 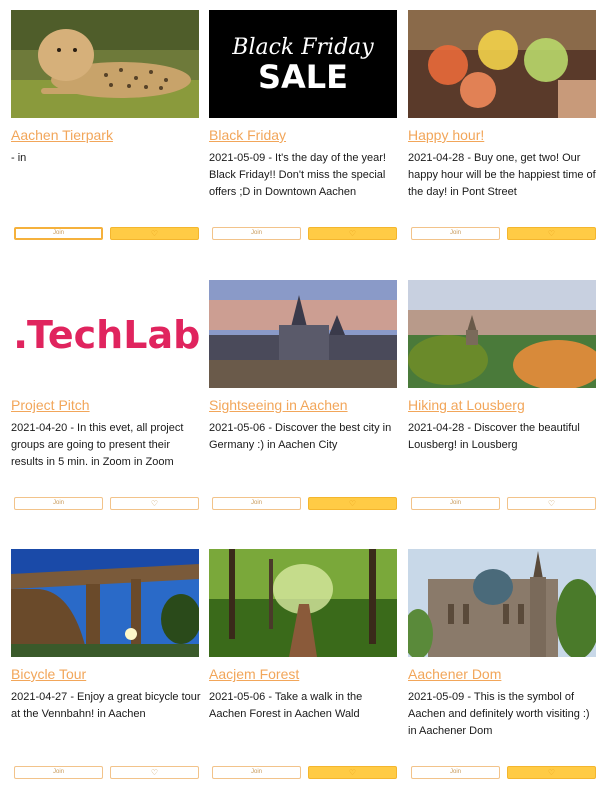 What do you see at coordinates (19, 158) in the screenshot?
I see `event-description: - in` at bounding box center [19, 158].